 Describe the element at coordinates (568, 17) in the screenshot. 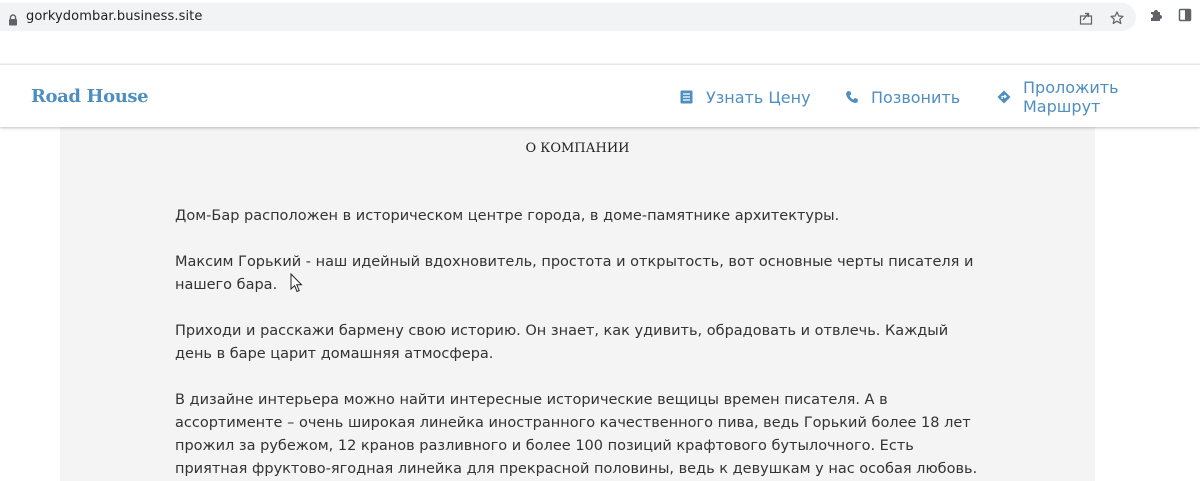

I see `address-bar: gorkydombar.business.site` at that location.